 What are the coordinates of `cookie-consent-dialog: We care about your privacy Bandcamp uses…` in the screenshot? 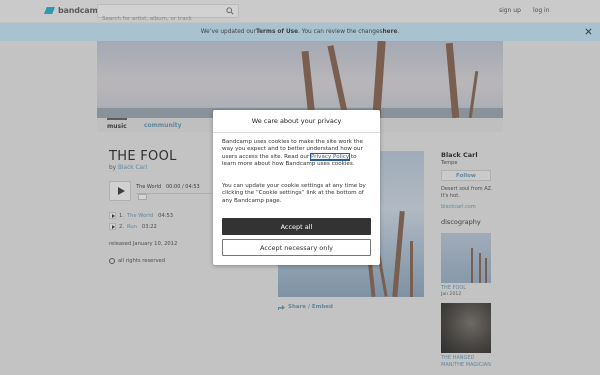 It's located at (296, 187).